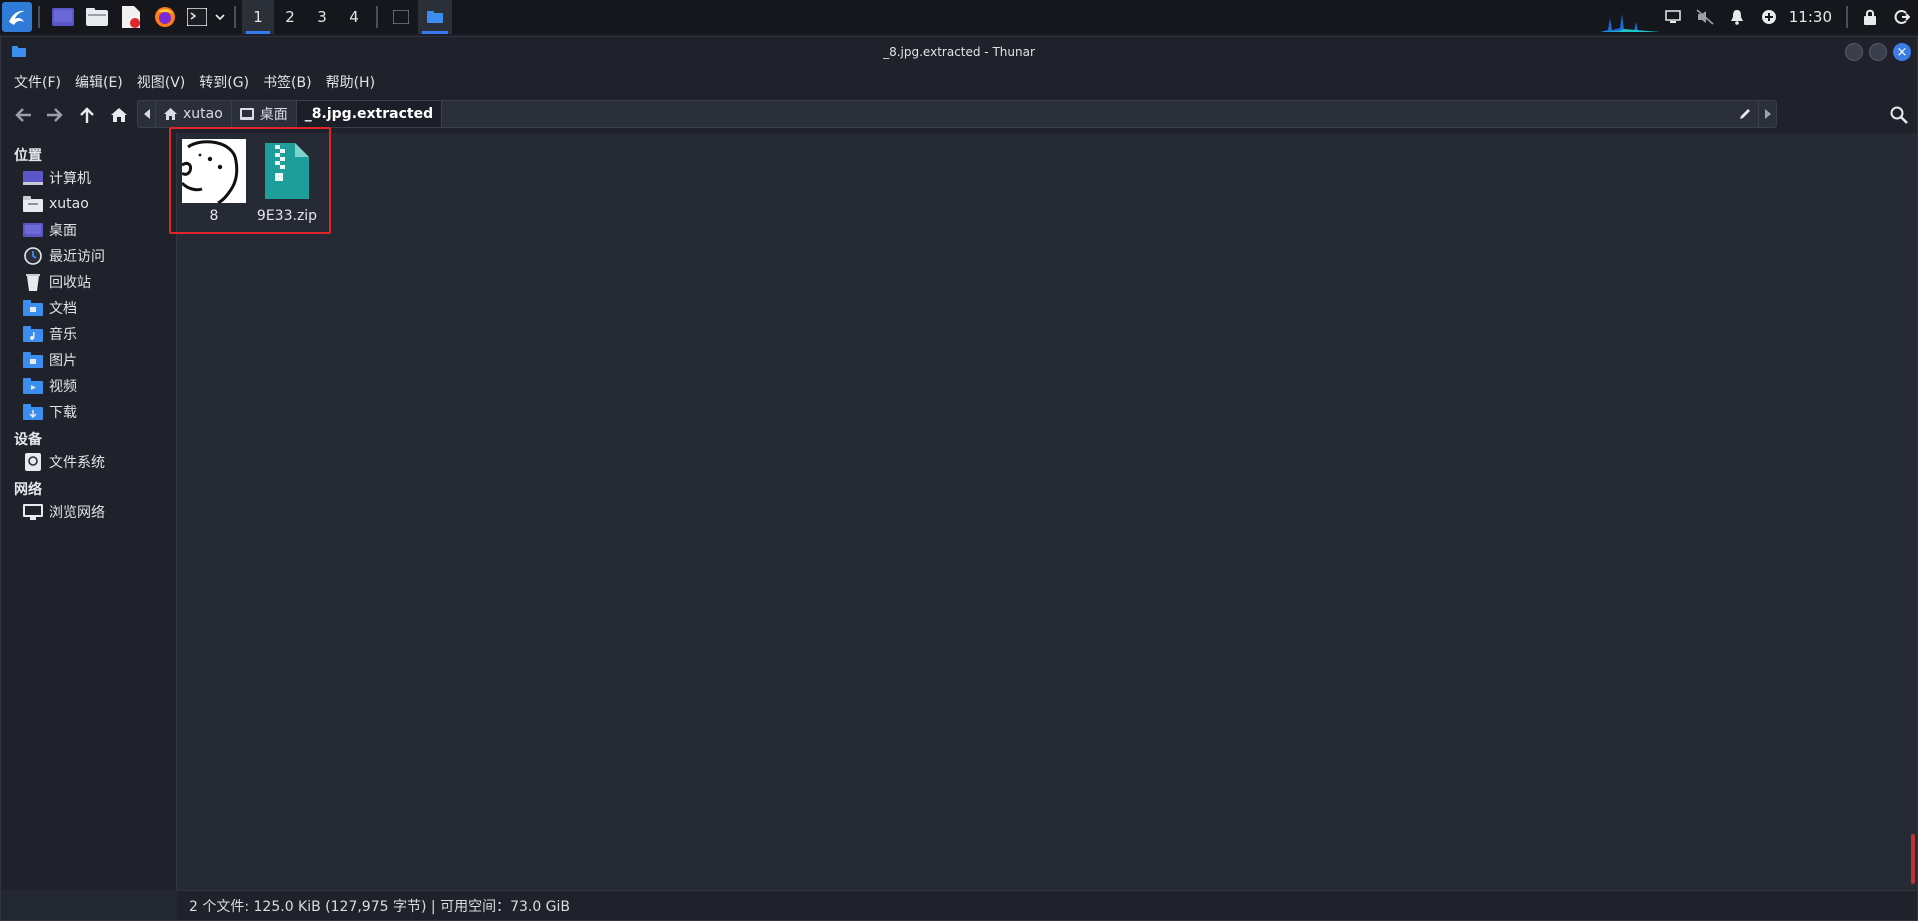 This screenshot has width=1918, height=921. I want to click on clock-icon, so click(33, 256).